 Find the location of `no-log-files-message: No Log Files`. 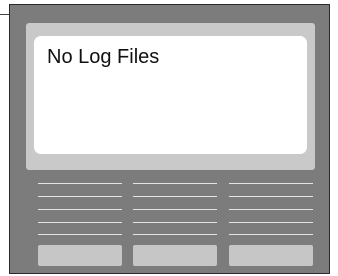

no-log-files-message: No Log Files is located at coordinates (103, 57).